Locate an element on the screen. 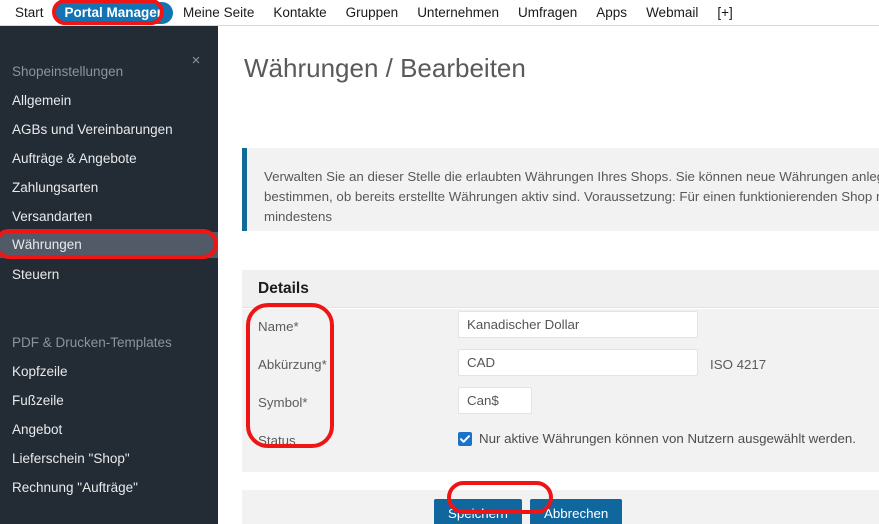  details-section-title: Details is located at coordinates (283, 288).